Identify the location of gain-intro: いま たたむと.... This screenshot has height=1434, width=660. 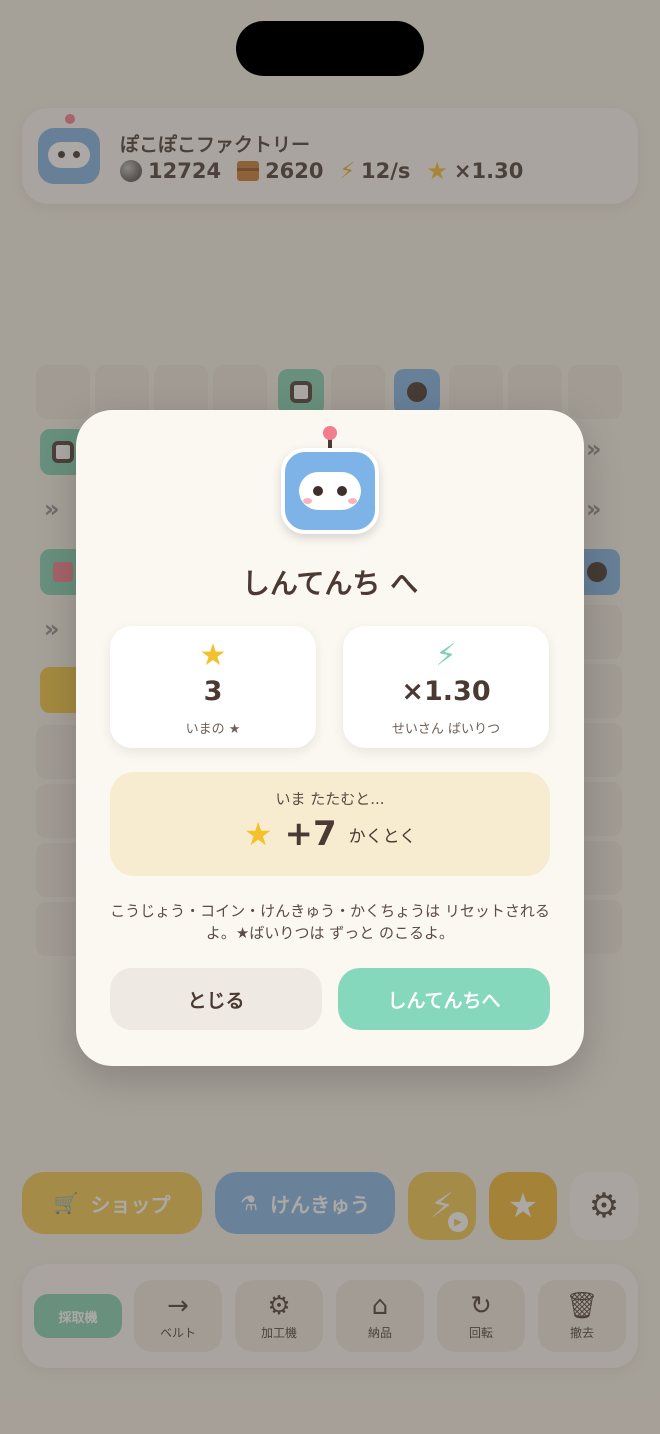
(330, 799).